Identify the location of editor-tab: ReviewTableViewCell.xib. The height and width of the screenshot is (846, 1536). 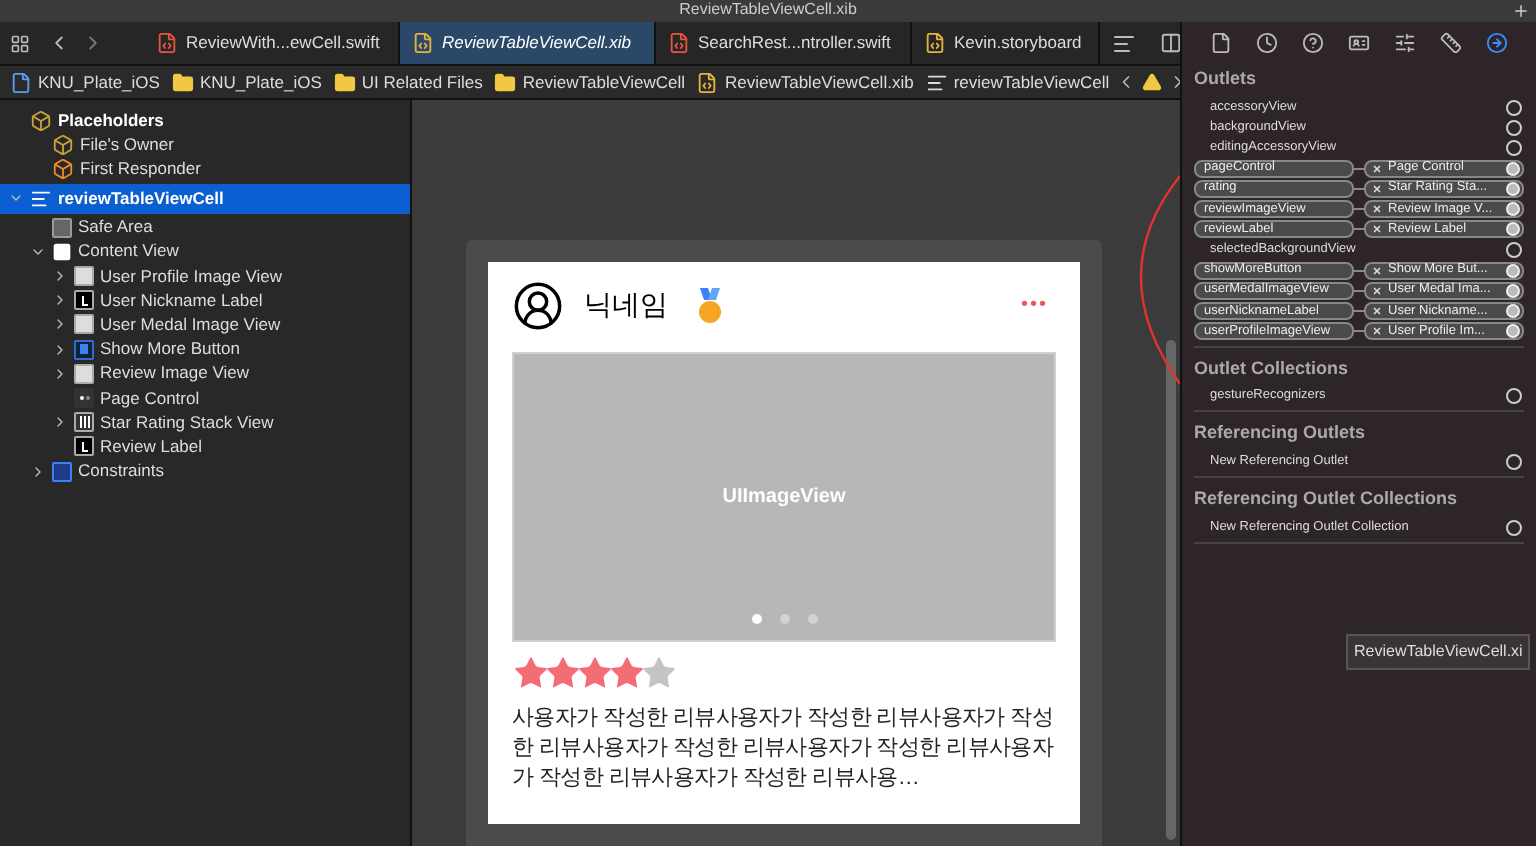
(528, 43).